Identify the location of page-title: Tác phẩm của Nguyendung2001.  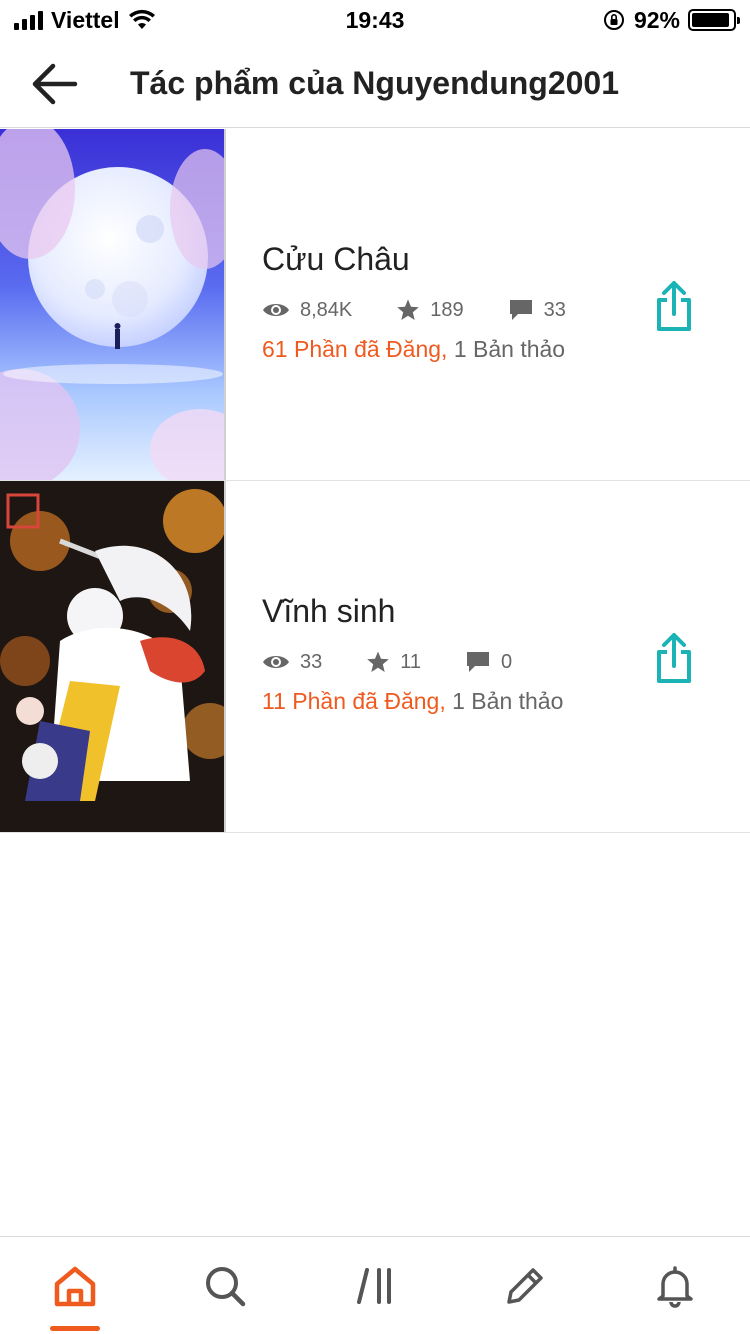
(375, 83).